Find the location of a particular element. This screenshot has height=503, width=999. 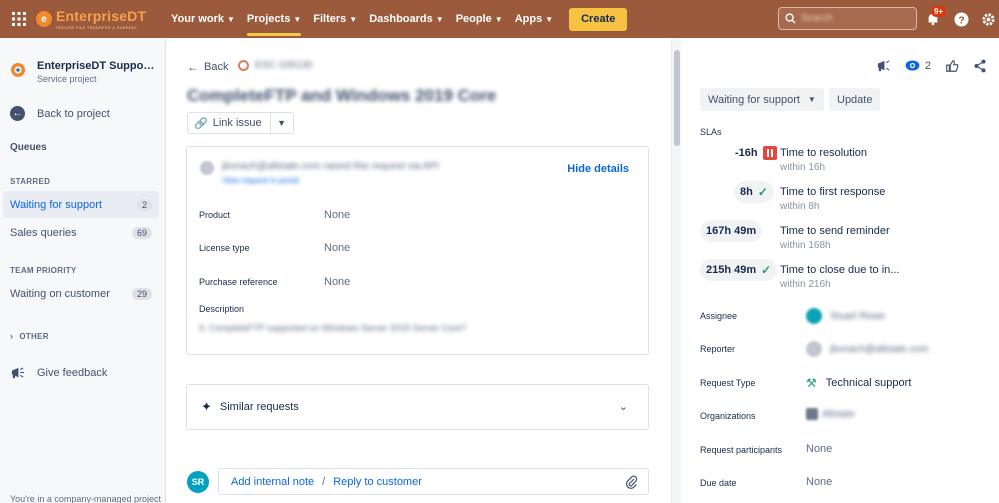

back-button: ← Back is located at coordinates (207, 67).